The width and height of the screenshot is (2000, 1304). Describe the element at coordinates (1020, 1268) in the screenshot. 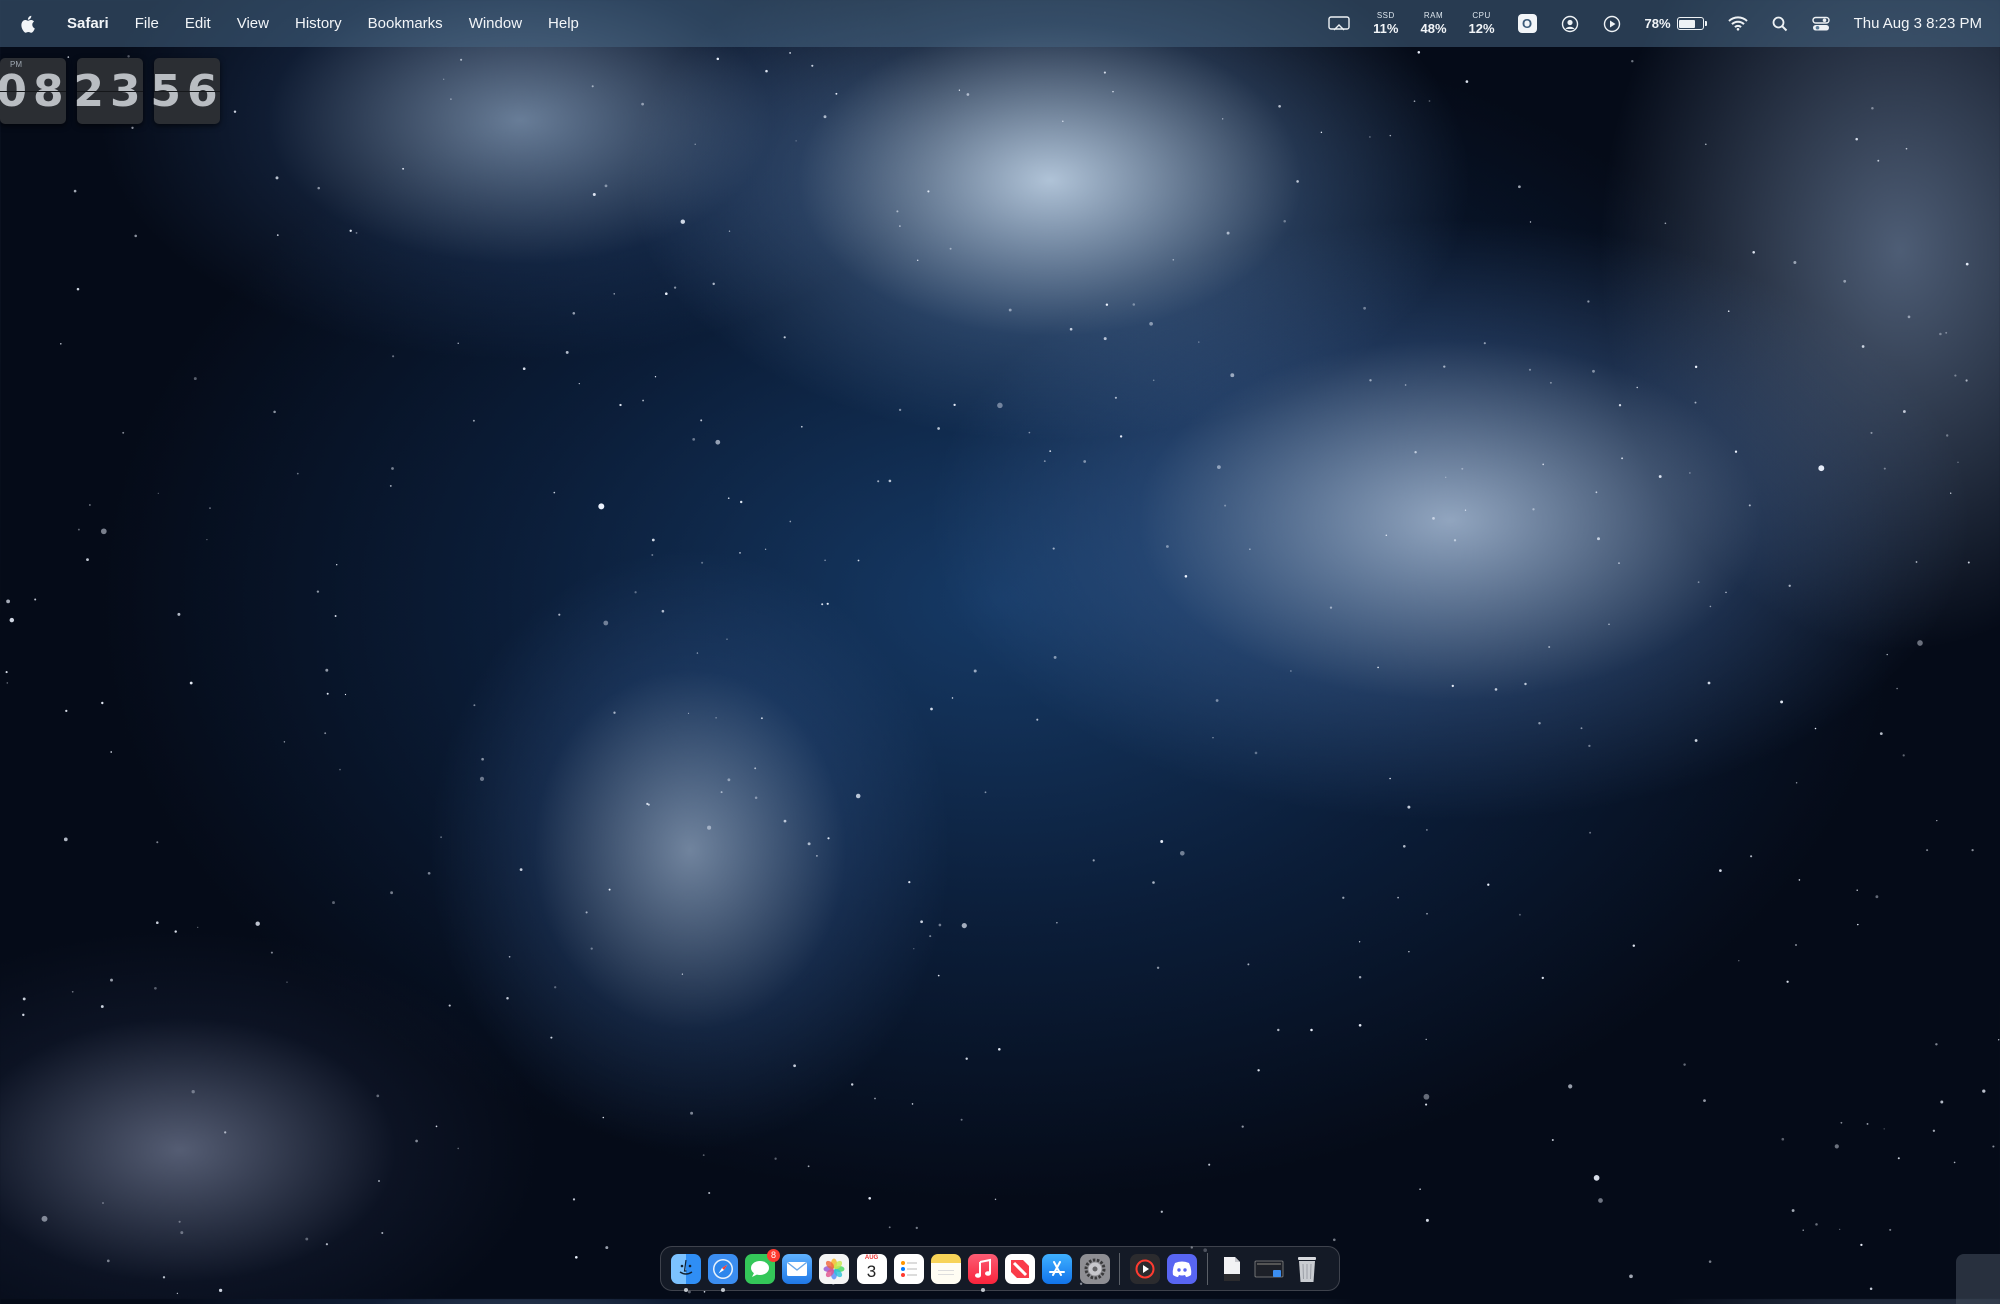

I see `news-icon` at that location.